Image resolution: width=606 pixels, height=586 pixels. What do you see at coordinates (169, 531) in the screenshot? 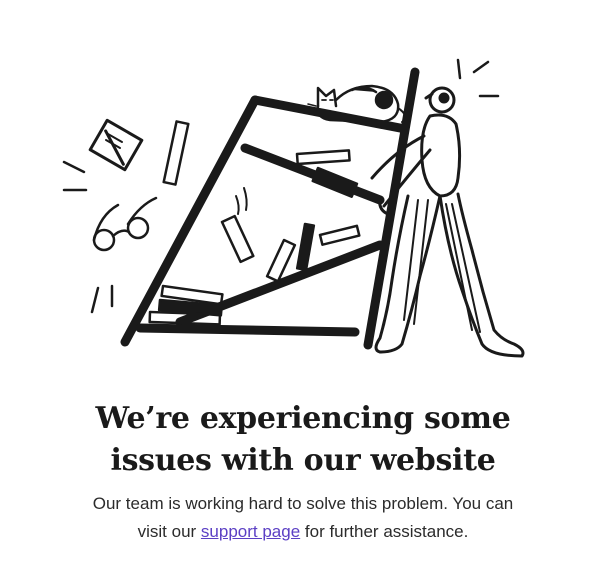
I see `message-prefix: visit our` at bounding box center [169, 531].